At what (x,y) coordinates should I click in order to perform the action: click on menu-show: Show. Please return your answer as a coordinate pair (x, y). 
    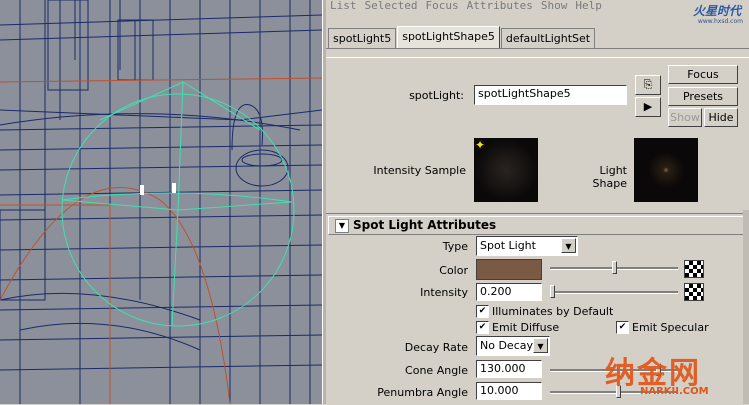
    Looking at the image, I should click on (554, 7).